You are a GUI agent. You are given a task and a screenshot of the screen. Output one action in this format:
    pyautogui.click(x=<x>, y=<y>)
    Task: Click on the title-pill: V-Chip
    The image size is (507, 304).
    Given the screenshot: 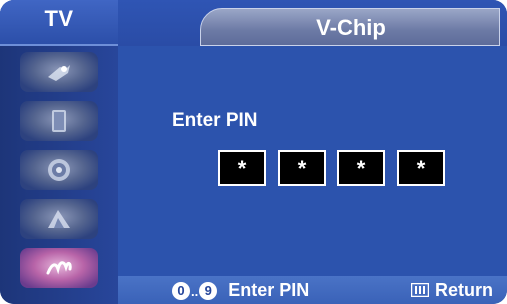 What is the action you would take?
    pyautogui.click(x=350, y=27)
    